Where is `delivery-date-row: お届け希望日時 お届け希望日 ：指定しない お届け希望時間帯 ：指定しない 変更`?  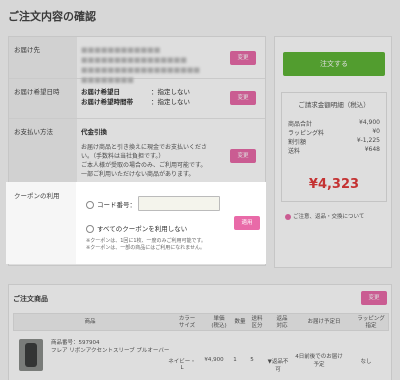
delivery-date-row: お届け希望日時 お届け希望日 ：指定しない お届け希望時間帯 ：指定しない 変更 is located at coordinates (137, 99).